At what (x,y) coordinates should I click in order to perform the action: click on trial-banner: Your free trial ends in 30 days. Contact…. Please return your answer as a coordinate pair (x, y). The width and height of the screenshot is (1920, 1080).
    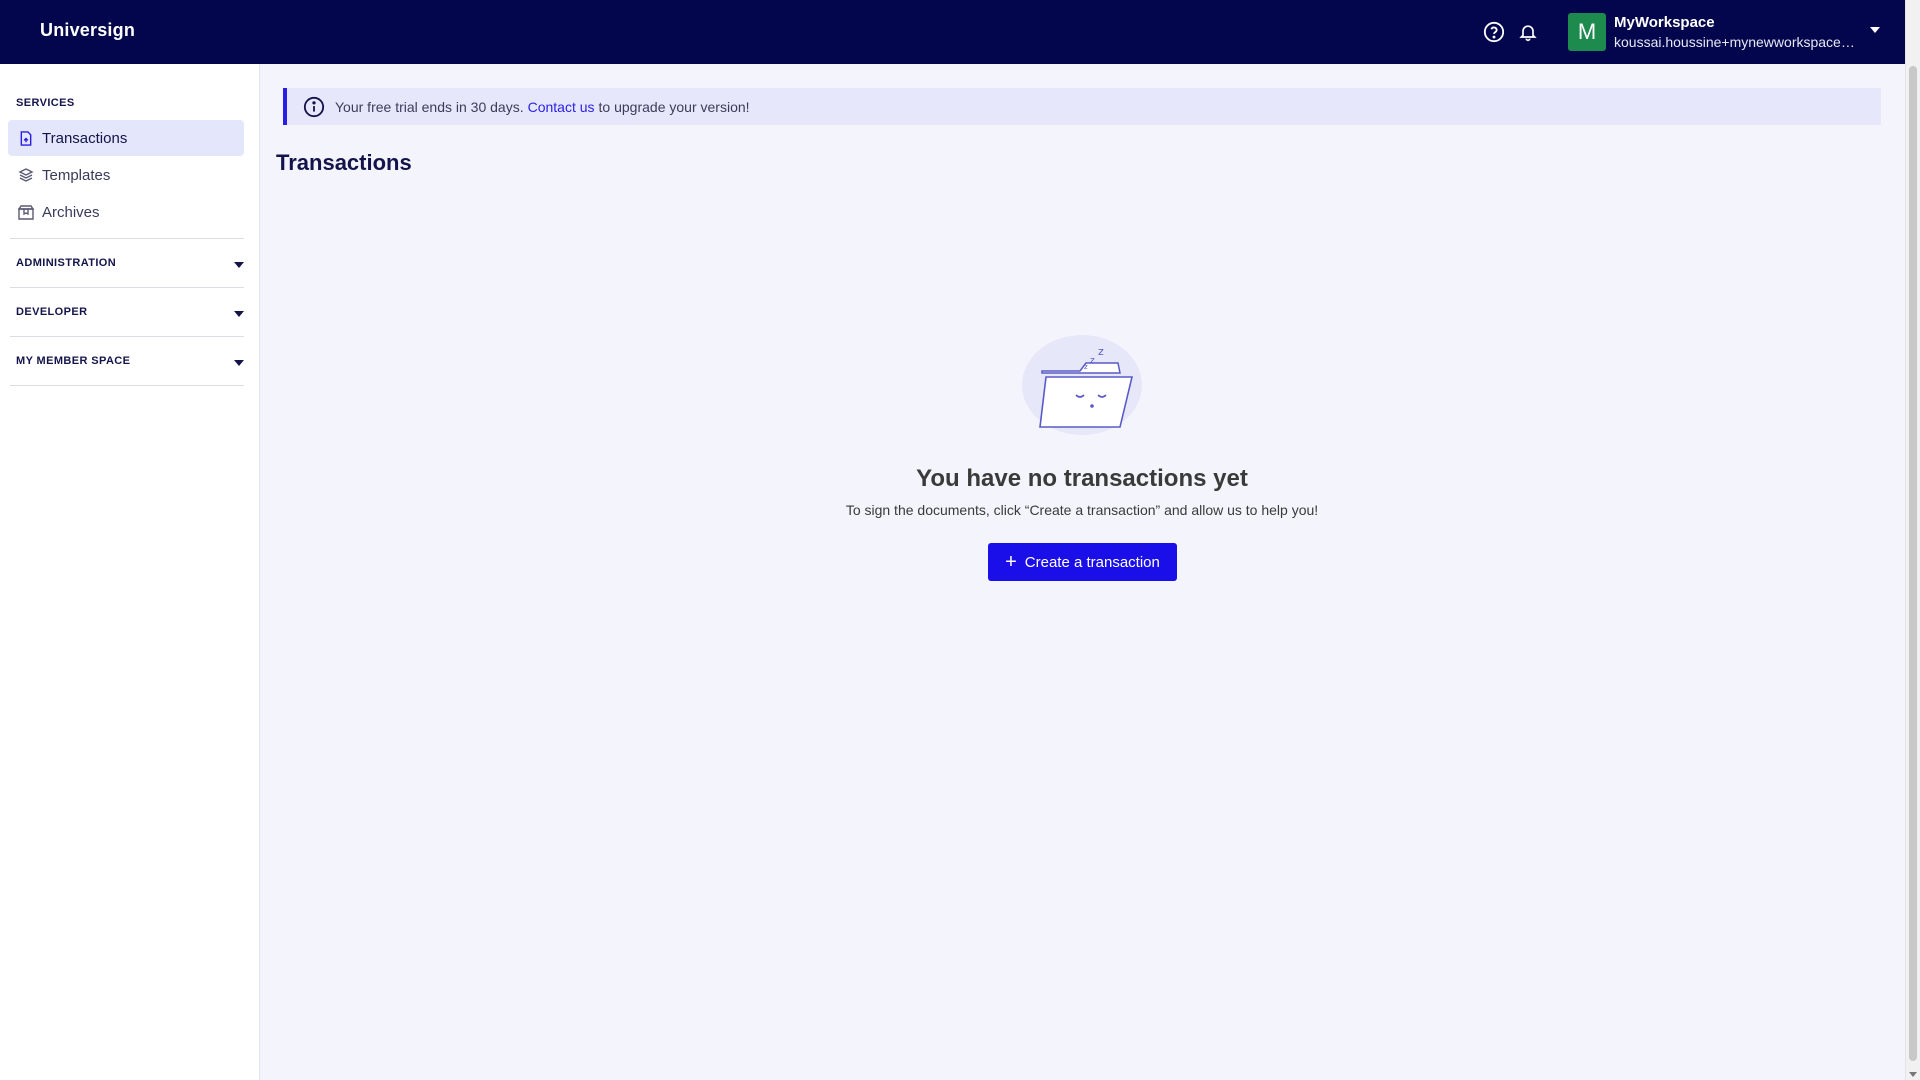
    Looking at the image, I should click on (1082, 106).